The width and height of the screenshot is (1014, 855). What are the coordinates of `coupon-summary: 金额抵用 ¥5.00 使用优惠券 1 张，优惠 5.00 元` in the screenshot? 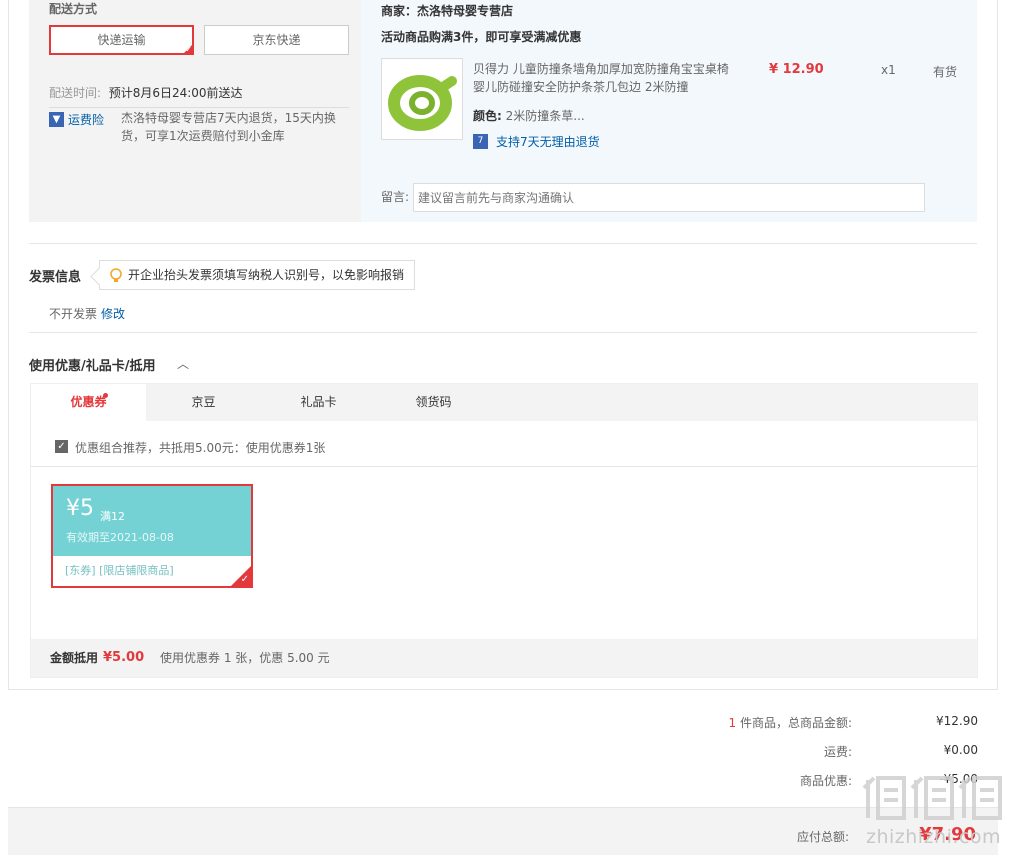 It's located at (504, 658).